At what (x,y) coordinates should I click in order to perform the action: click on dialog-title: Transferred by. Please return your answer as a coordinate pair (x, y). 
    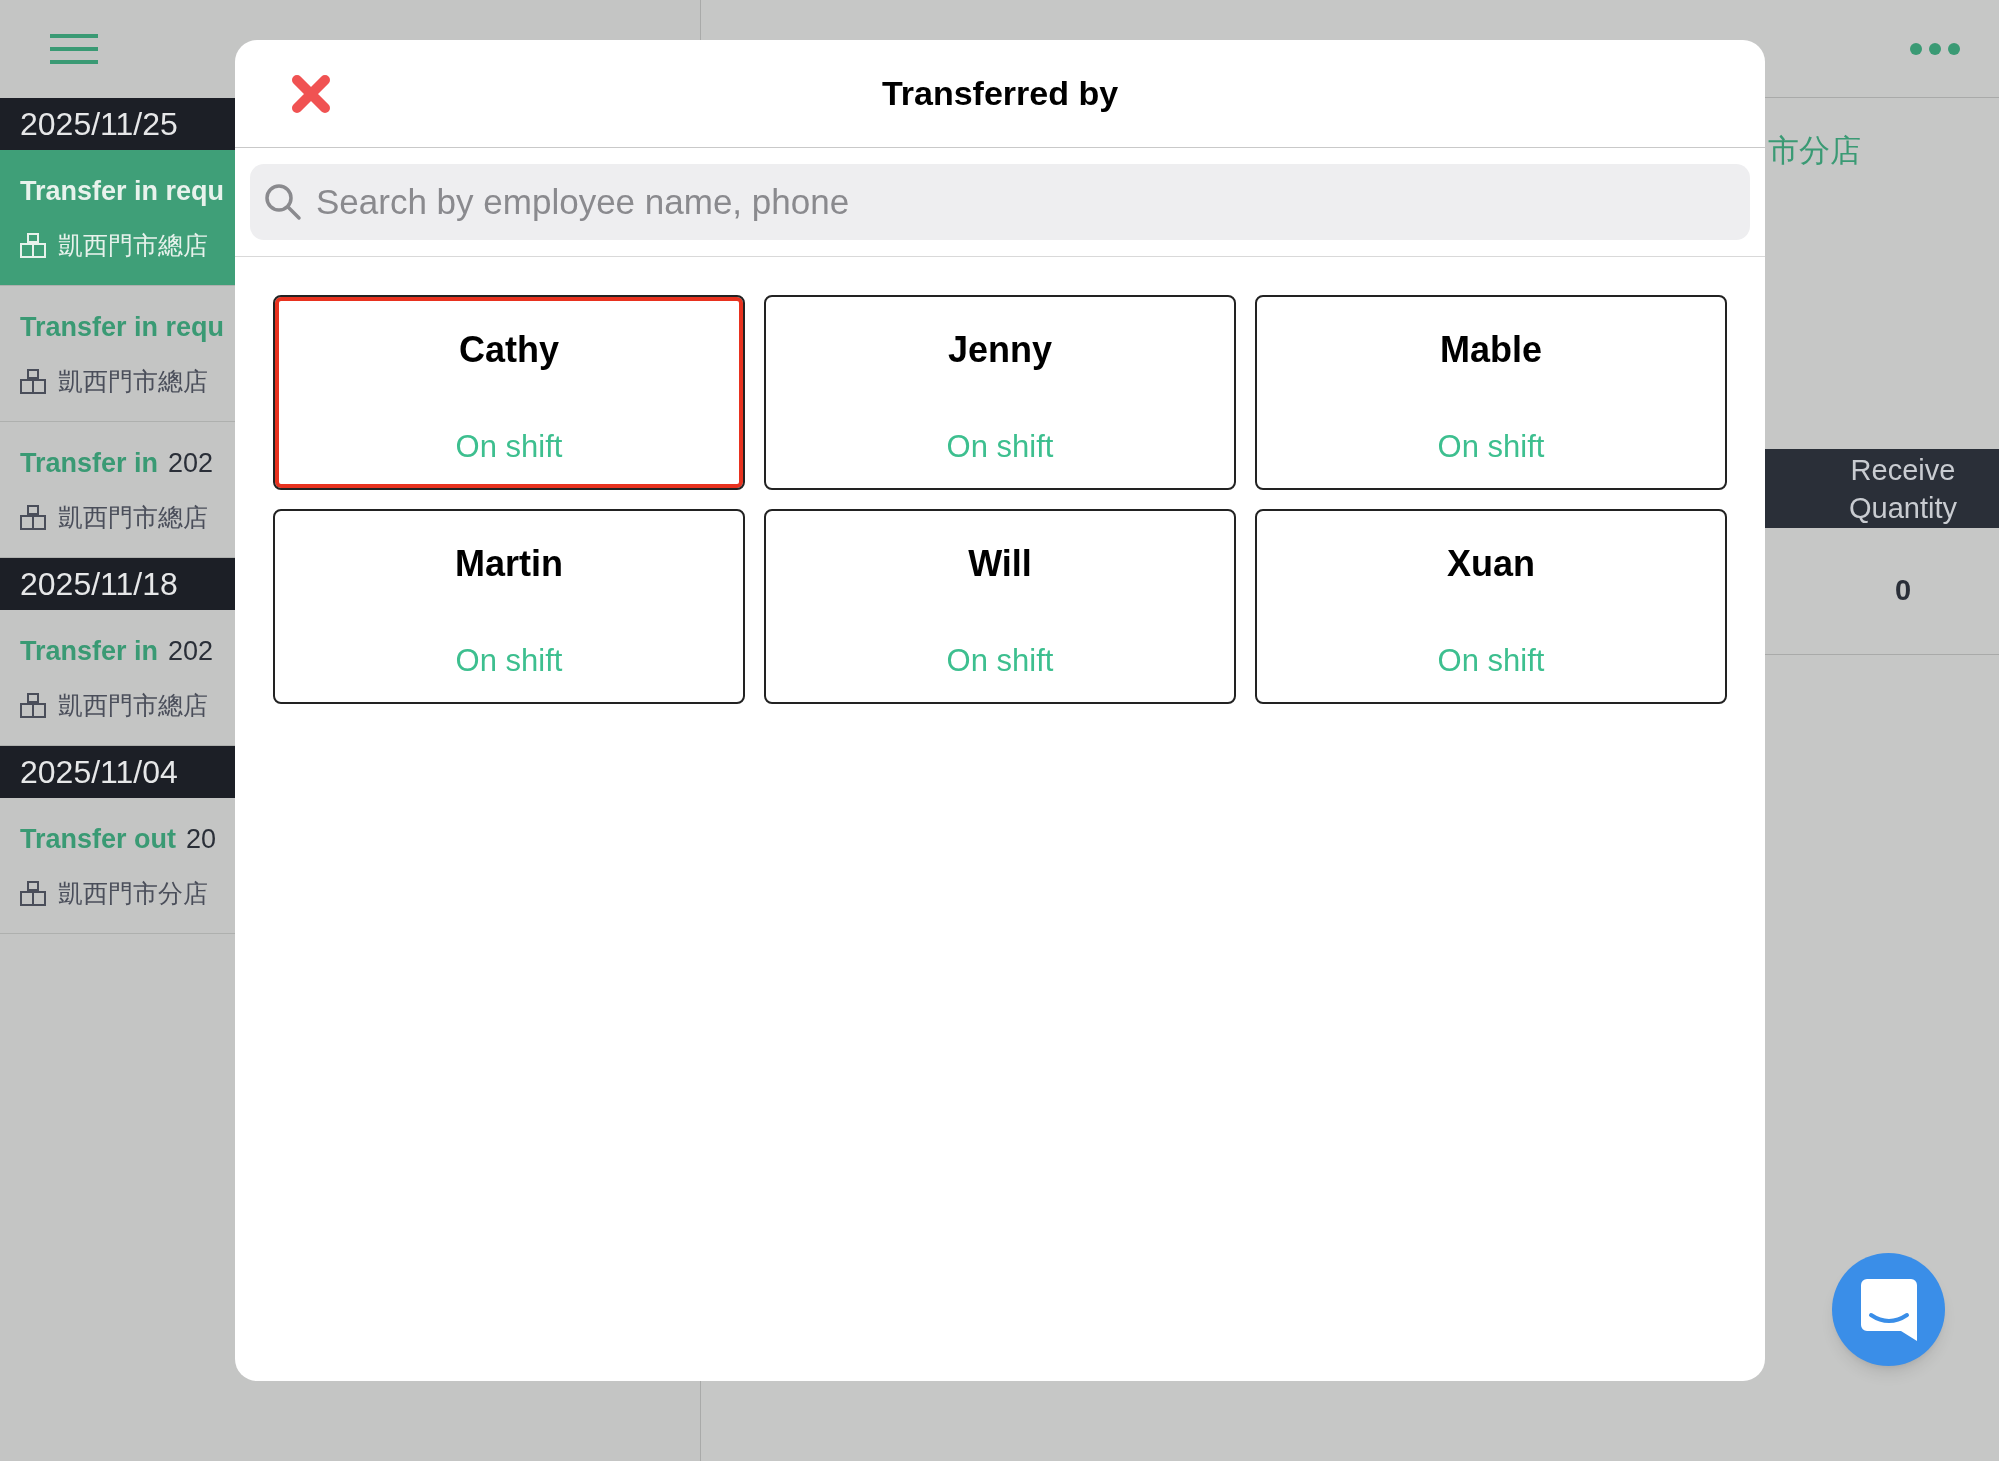
    Looking at the image, I should click on (1000, 93).